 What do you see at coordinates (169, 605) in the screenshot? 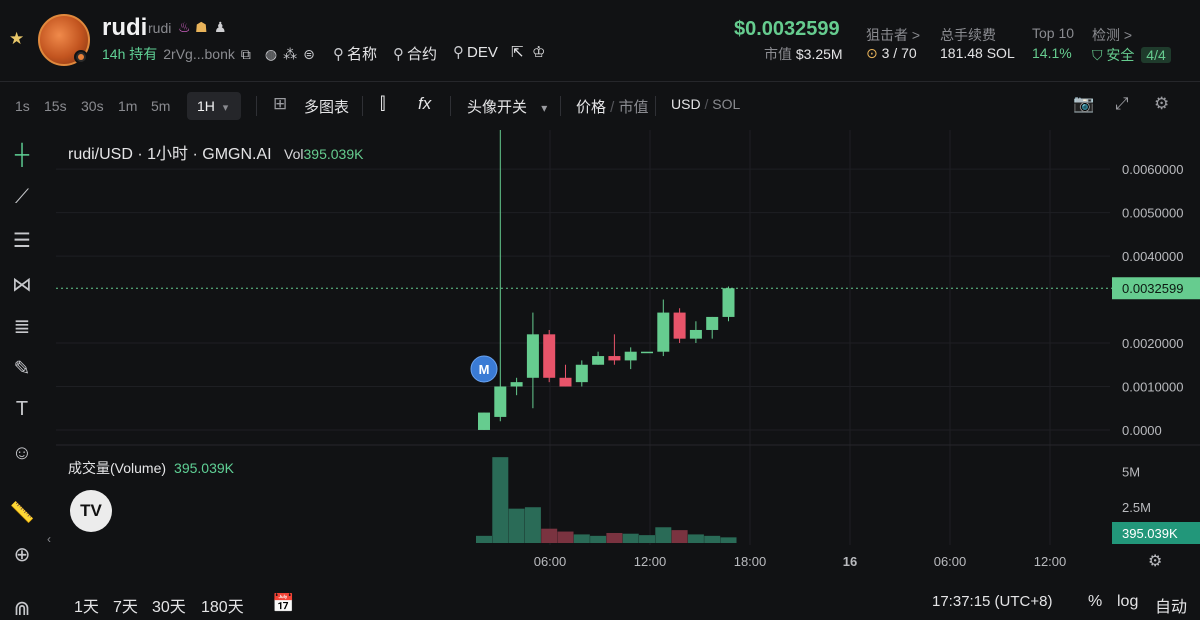
I see `range-30d: 30天` at bounding box center [169, 605].